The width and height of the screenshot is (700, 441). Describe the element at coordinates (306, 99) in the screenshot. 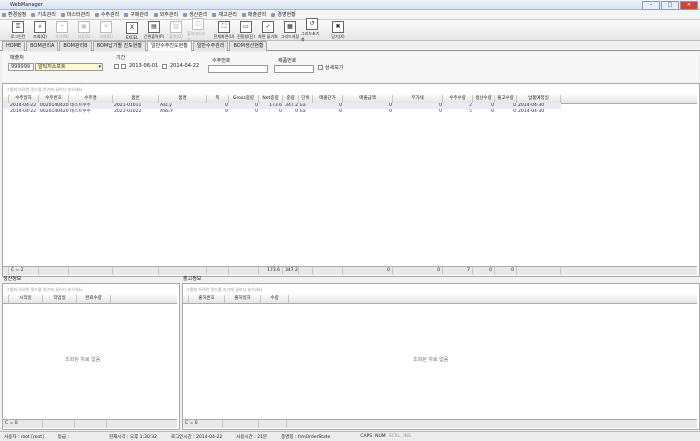

I see `column-header: 단위` at that location.